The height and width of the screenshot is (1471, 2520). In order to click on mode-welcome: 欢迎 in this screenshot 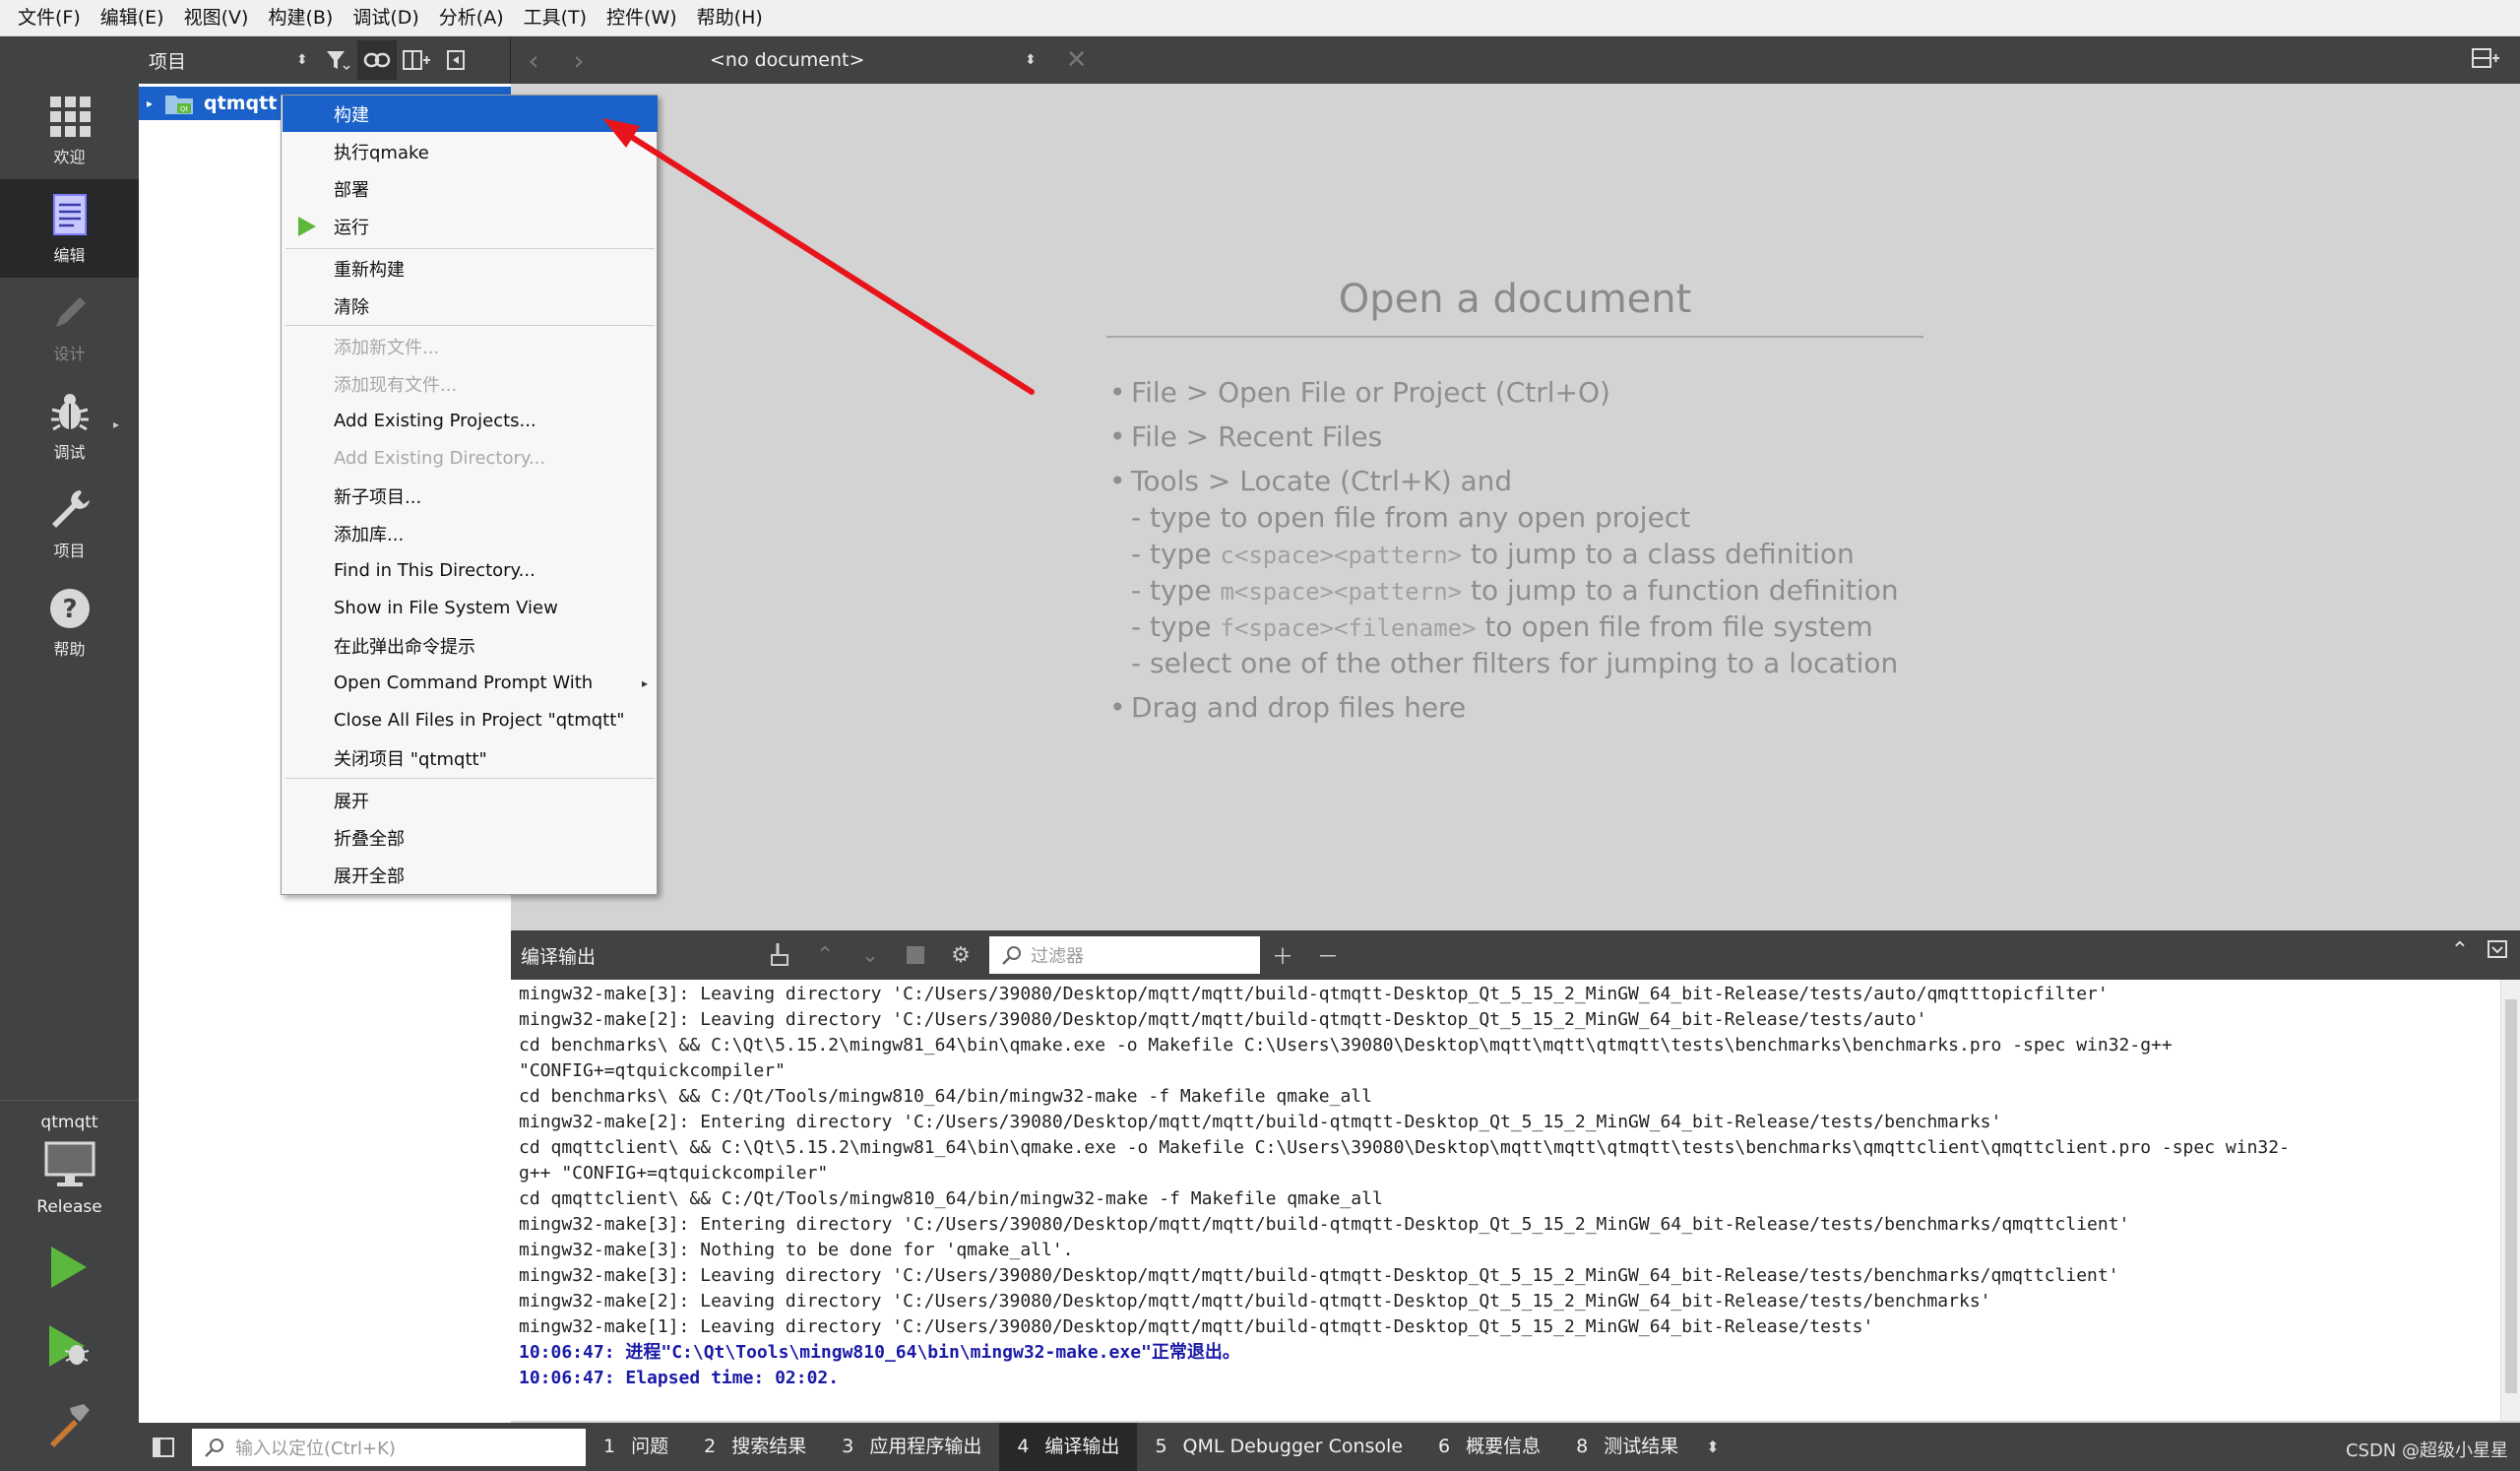, I will do `click(69, 130)`.